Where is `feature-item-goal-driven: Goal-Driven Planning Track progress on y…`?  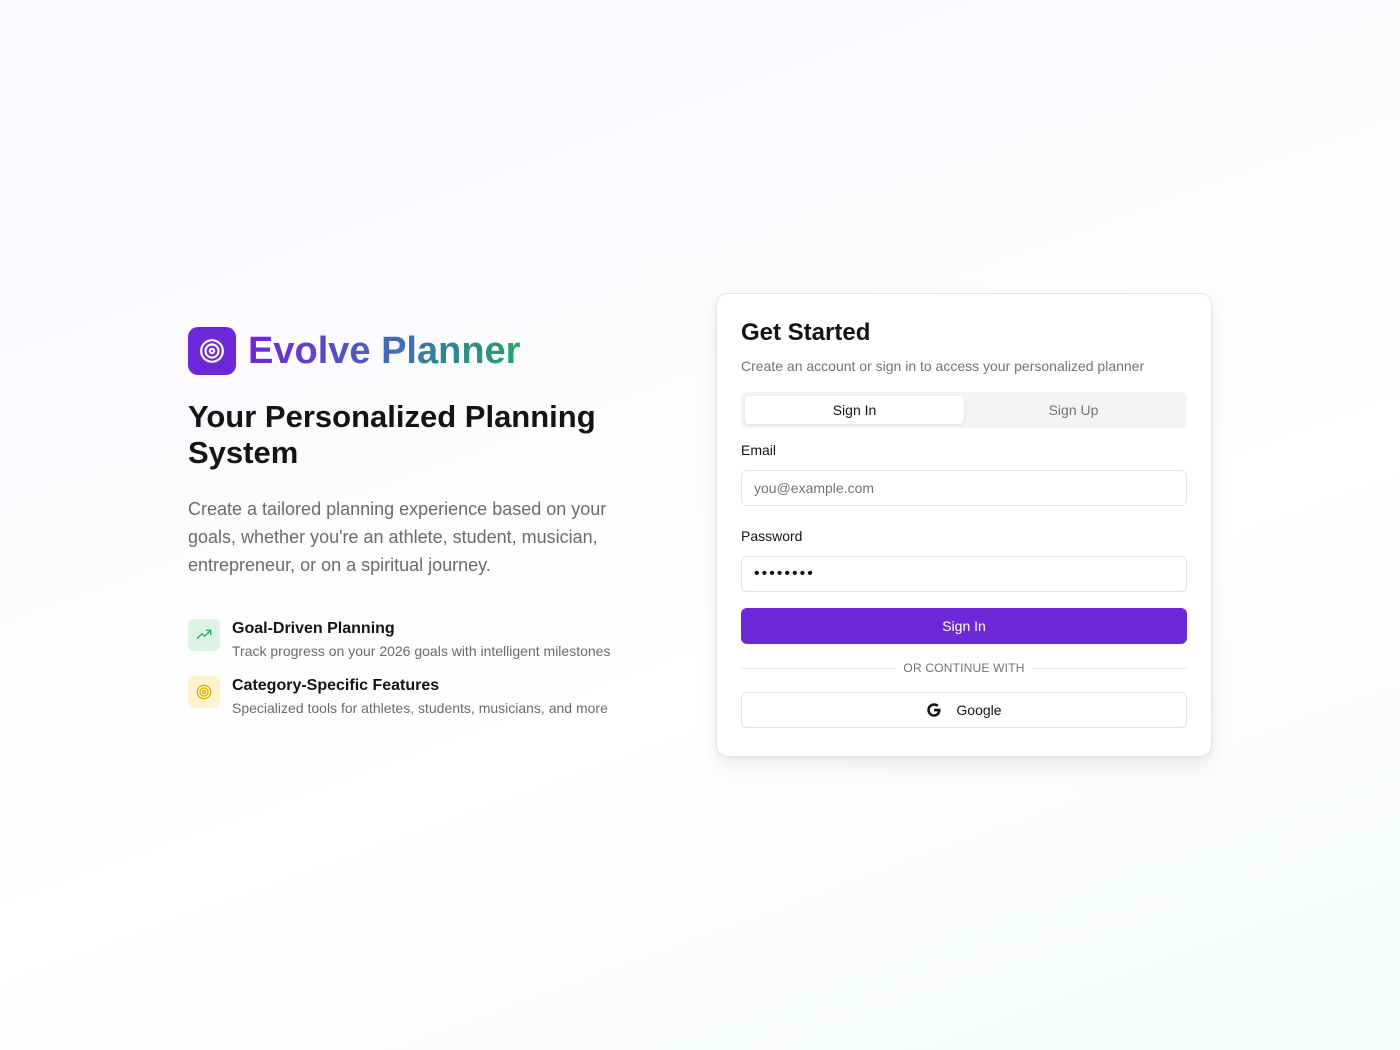 feature-item-goal-driven: Goal-Driven Planning Track progress on y… is located at coordinates (423, 640).